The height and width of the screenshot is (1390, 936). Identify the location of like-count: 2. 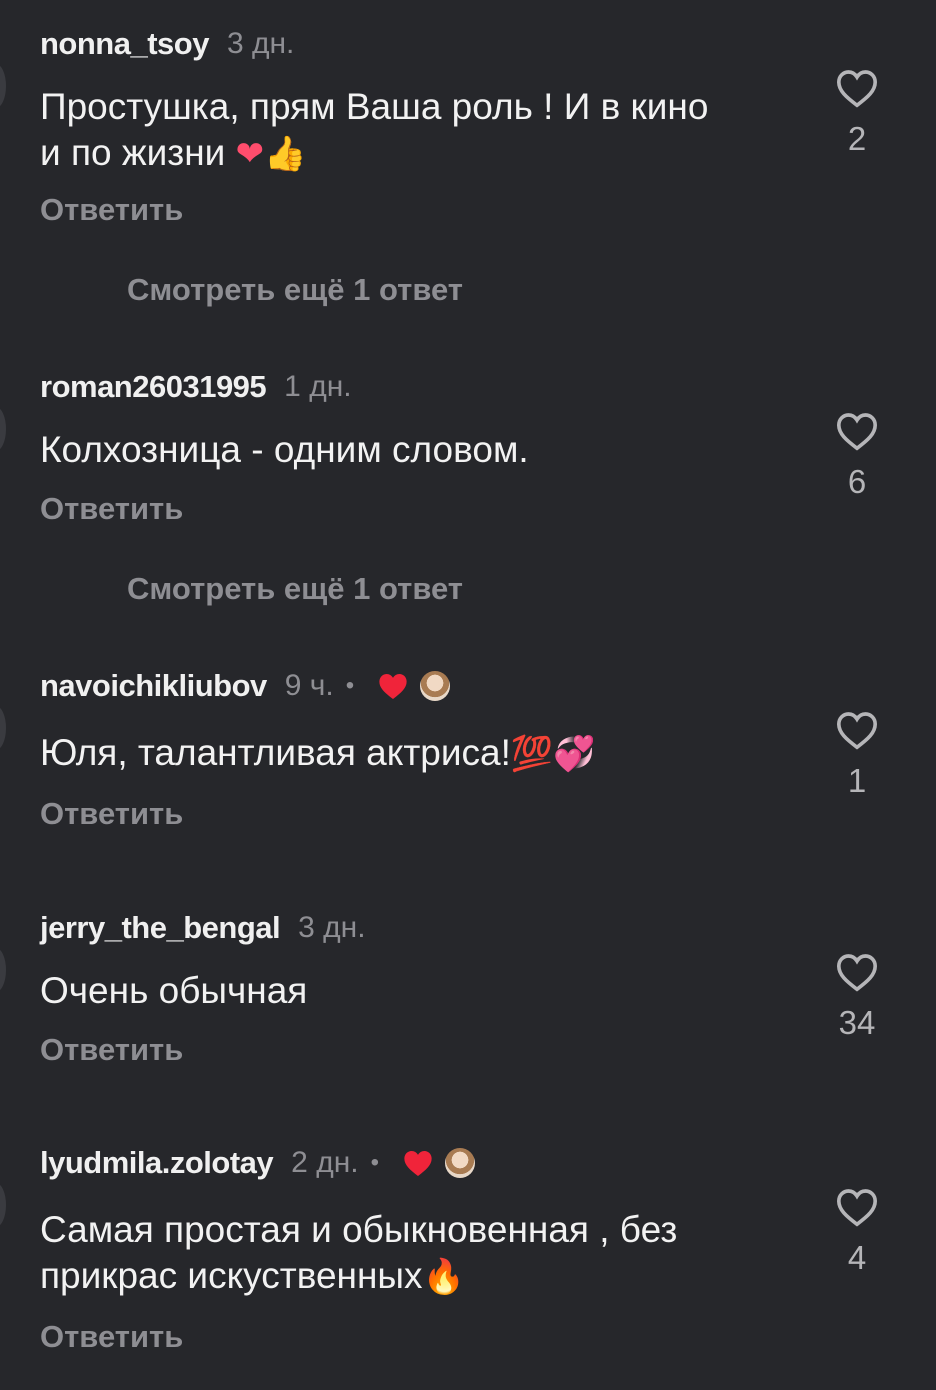
(857, 138).